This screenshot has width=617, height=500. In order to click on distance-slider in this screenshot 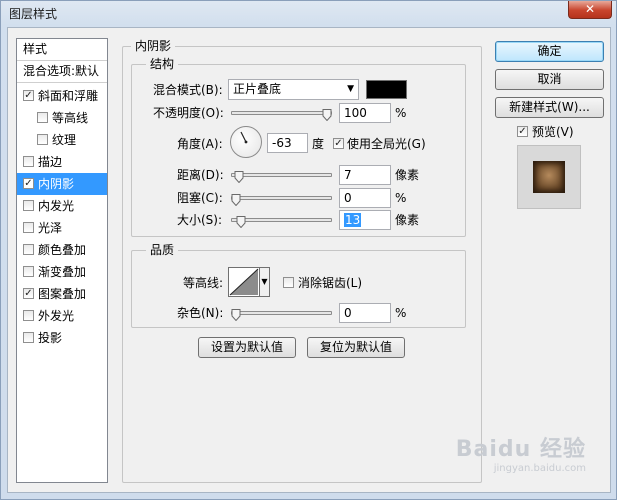, I will do `click(281, 175)`.